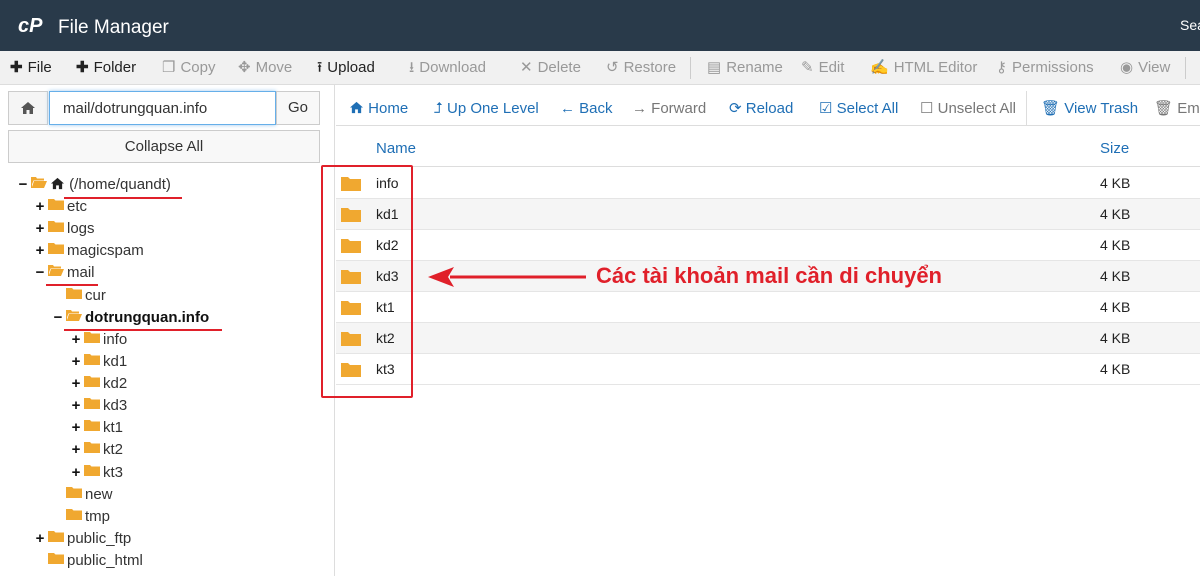 The height and width of the screenshot is (576, 1200). What do you see at coordinates (99, 362) in the screenshot?
I see `tree-item-kd1: + kd1` at bounding box center [99, 362].